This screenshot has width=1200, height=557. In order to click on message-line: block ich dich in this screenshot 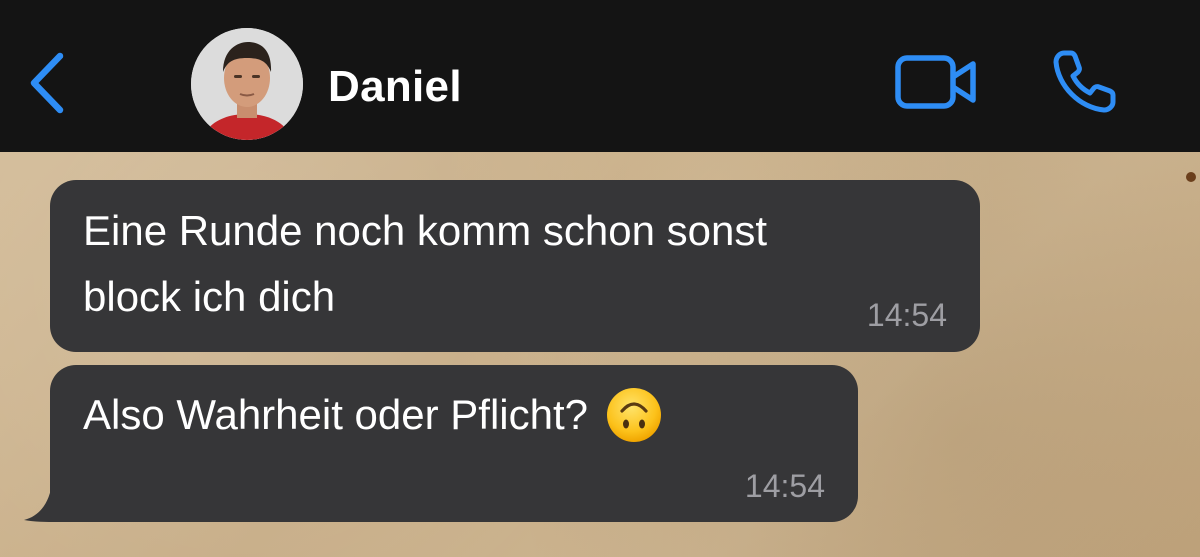, I will do `click(209, 296)`.